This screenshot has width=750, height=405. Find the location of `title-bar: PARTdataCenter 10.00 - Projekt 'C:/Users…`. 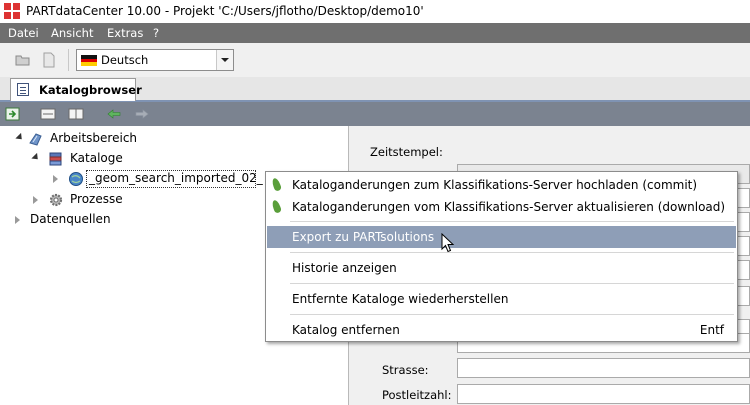

title-bar: PARTdataCenter 10.00 - Projekt 'C:/Users… is located at coordinates (375, 11).